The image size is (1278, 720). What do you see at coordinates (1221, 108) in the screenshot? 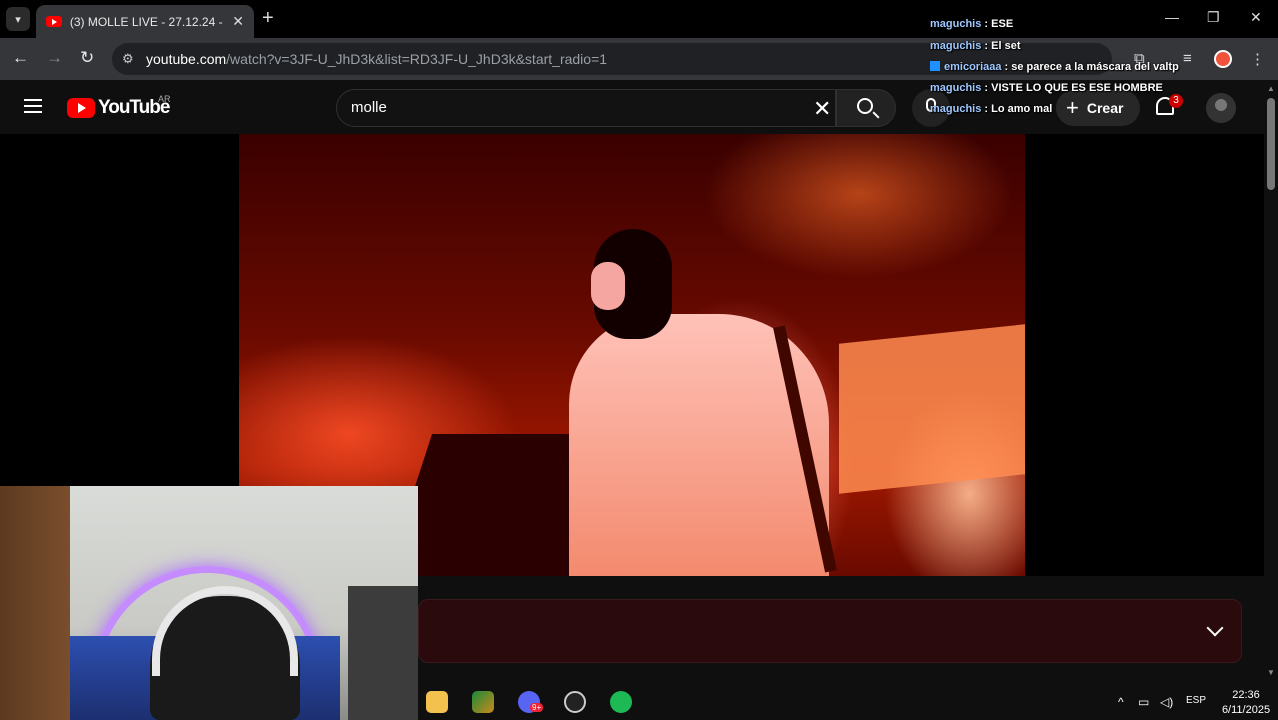
I see `account-avatar` at bounding box center [1221, 108].